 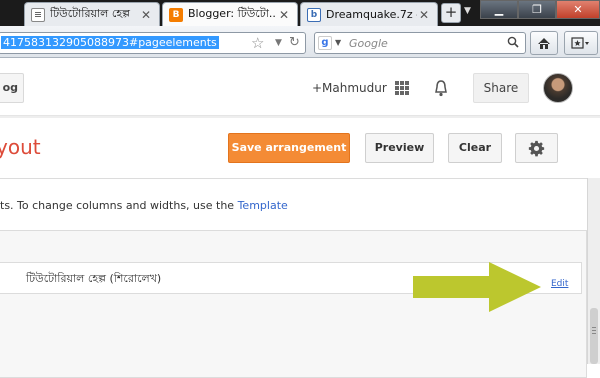 I want to click on reload-icon: ↻, so click(x=294, y=42).